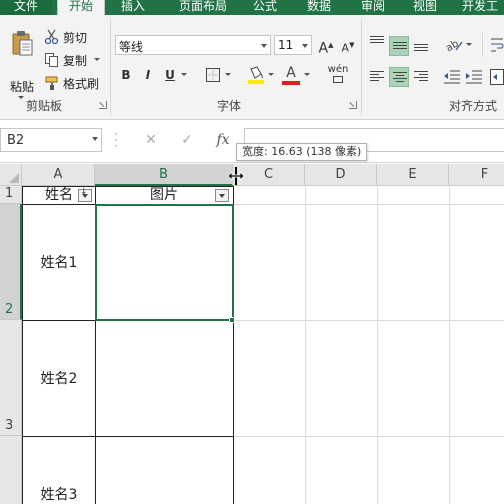 The image size is (504, 504). I want to click on shrink-font-icon: A, so click(345, 48).